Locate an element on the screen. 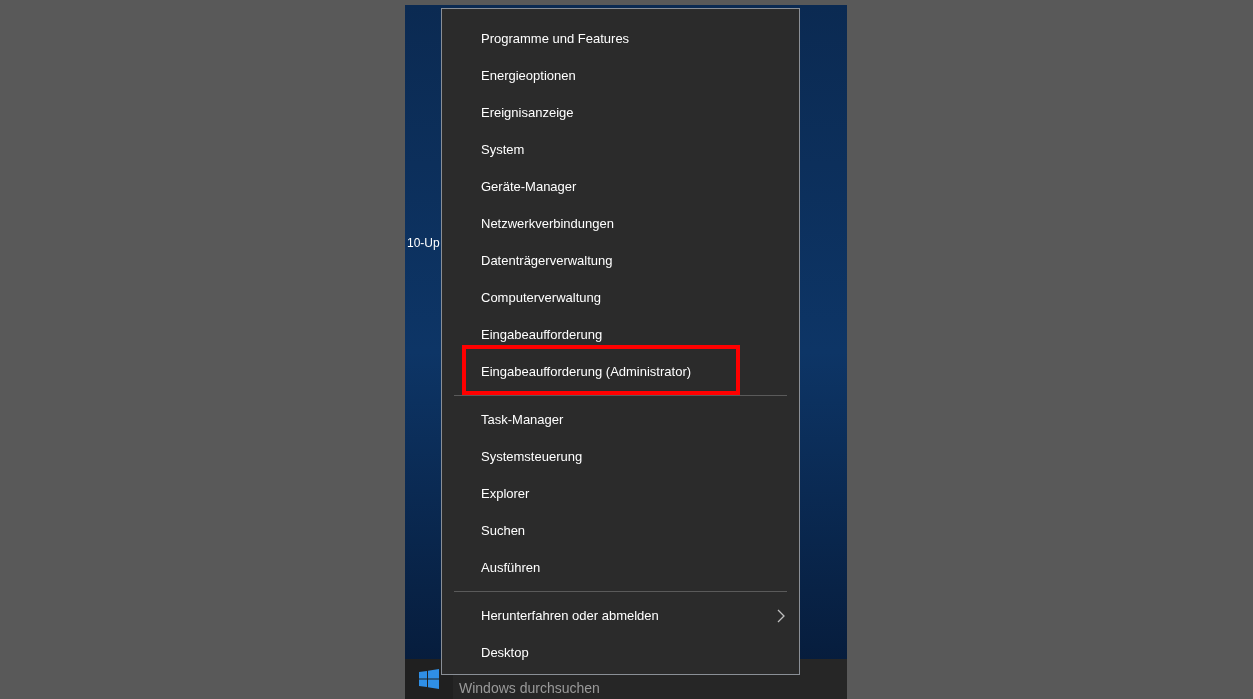 The image size is (1253, 699). menu-item: Programme und Features is located at coordinates (555, 38).